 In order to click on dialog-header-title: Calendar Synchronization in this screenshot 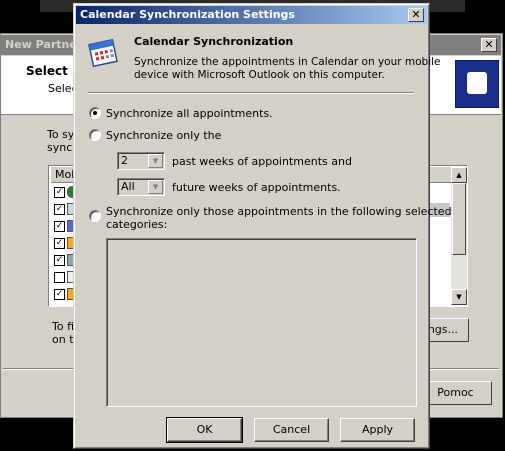, I will do `click(214, 41)`.